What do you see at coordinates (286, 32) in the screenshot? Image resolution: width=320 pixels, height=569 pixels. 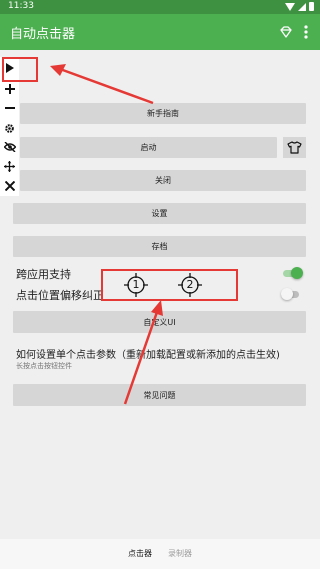 I see `gem-icon` at bounding box center [286, 32].